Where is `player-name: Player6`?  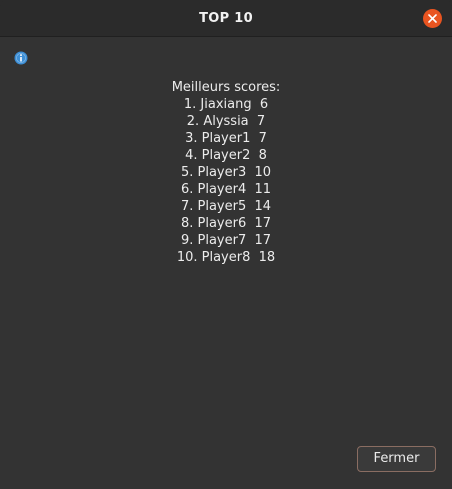 player-name: Player6 is located at coordinates (222, 223).